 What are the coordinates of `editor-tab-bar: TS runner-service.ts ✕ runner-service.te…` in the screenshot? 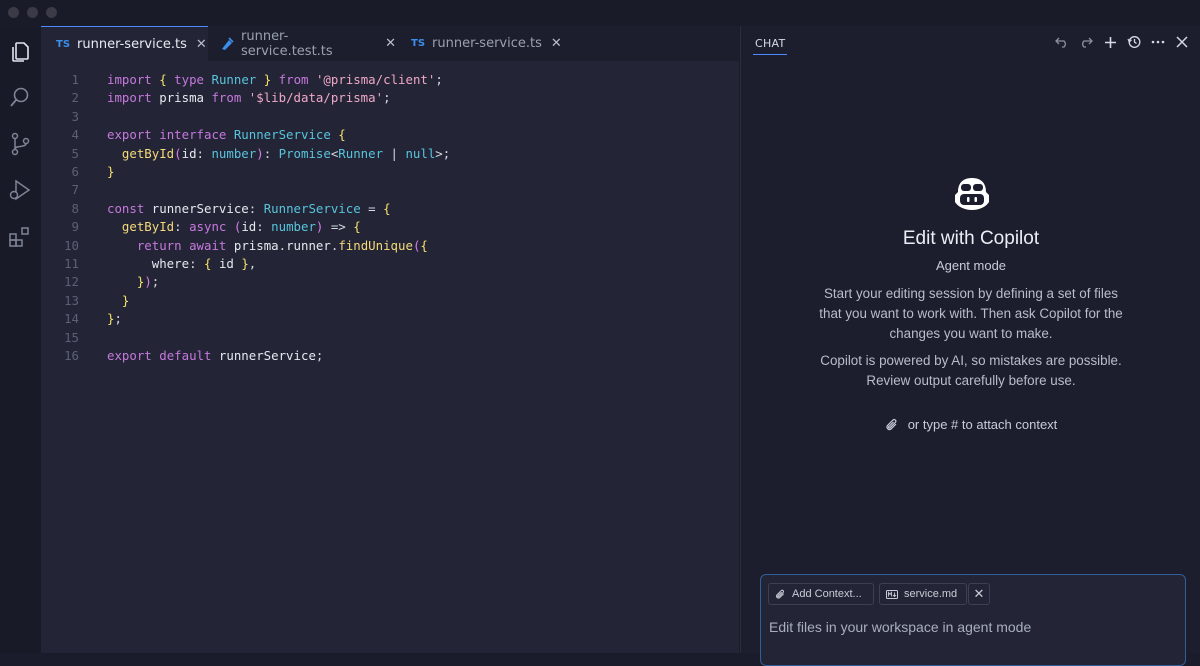 It's located at (390, 43).